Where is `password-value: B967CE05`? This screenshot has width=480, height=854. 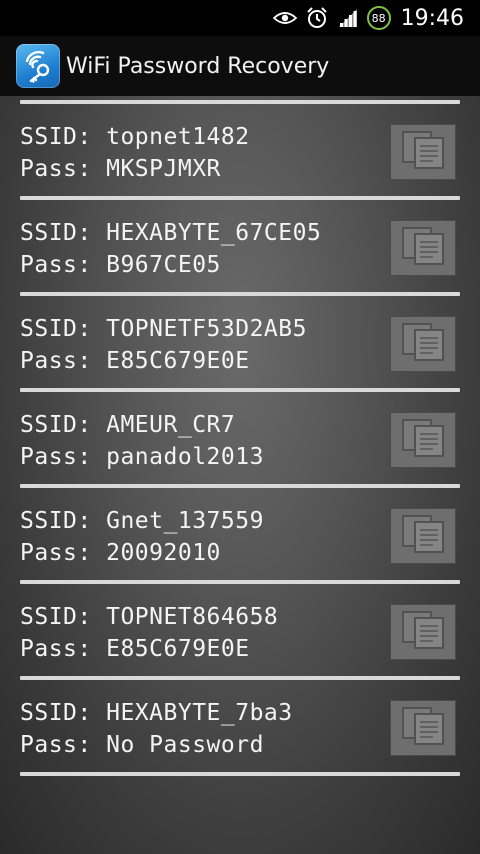
password-value: B967CE05 is located at coordinates (163, 265).